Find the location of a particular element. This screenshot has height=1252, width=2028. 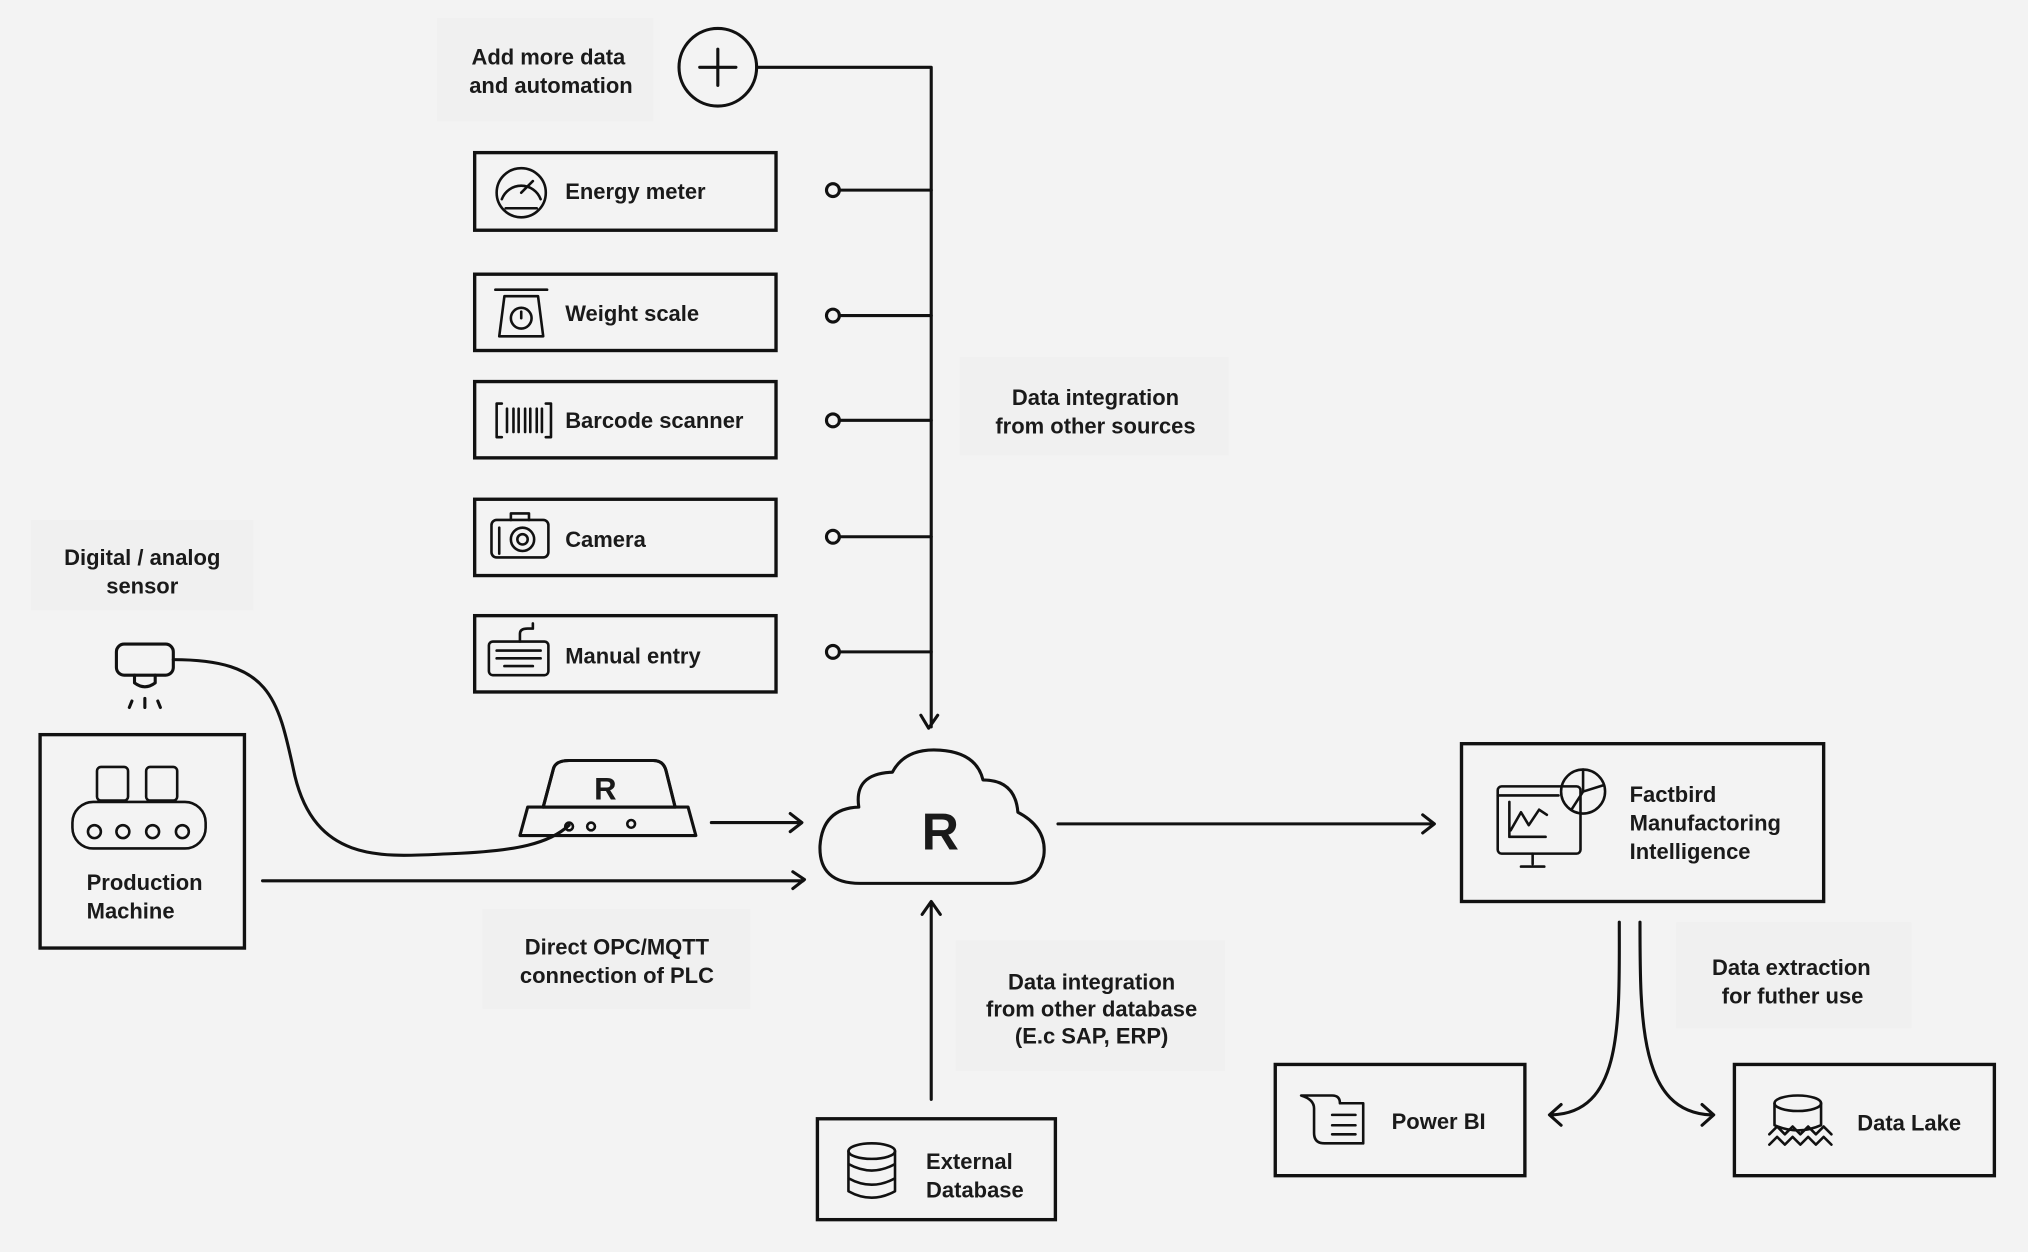

svg-text: Factbird is located at coordinates (1673, 794).